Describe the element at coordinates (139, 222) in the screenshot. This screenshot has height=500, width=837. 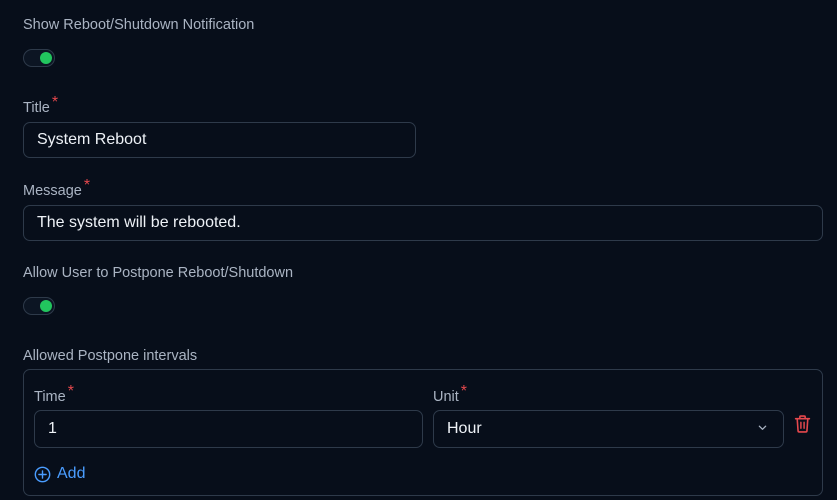
I see `message-input-value: The system will be rebooted.` at that location.